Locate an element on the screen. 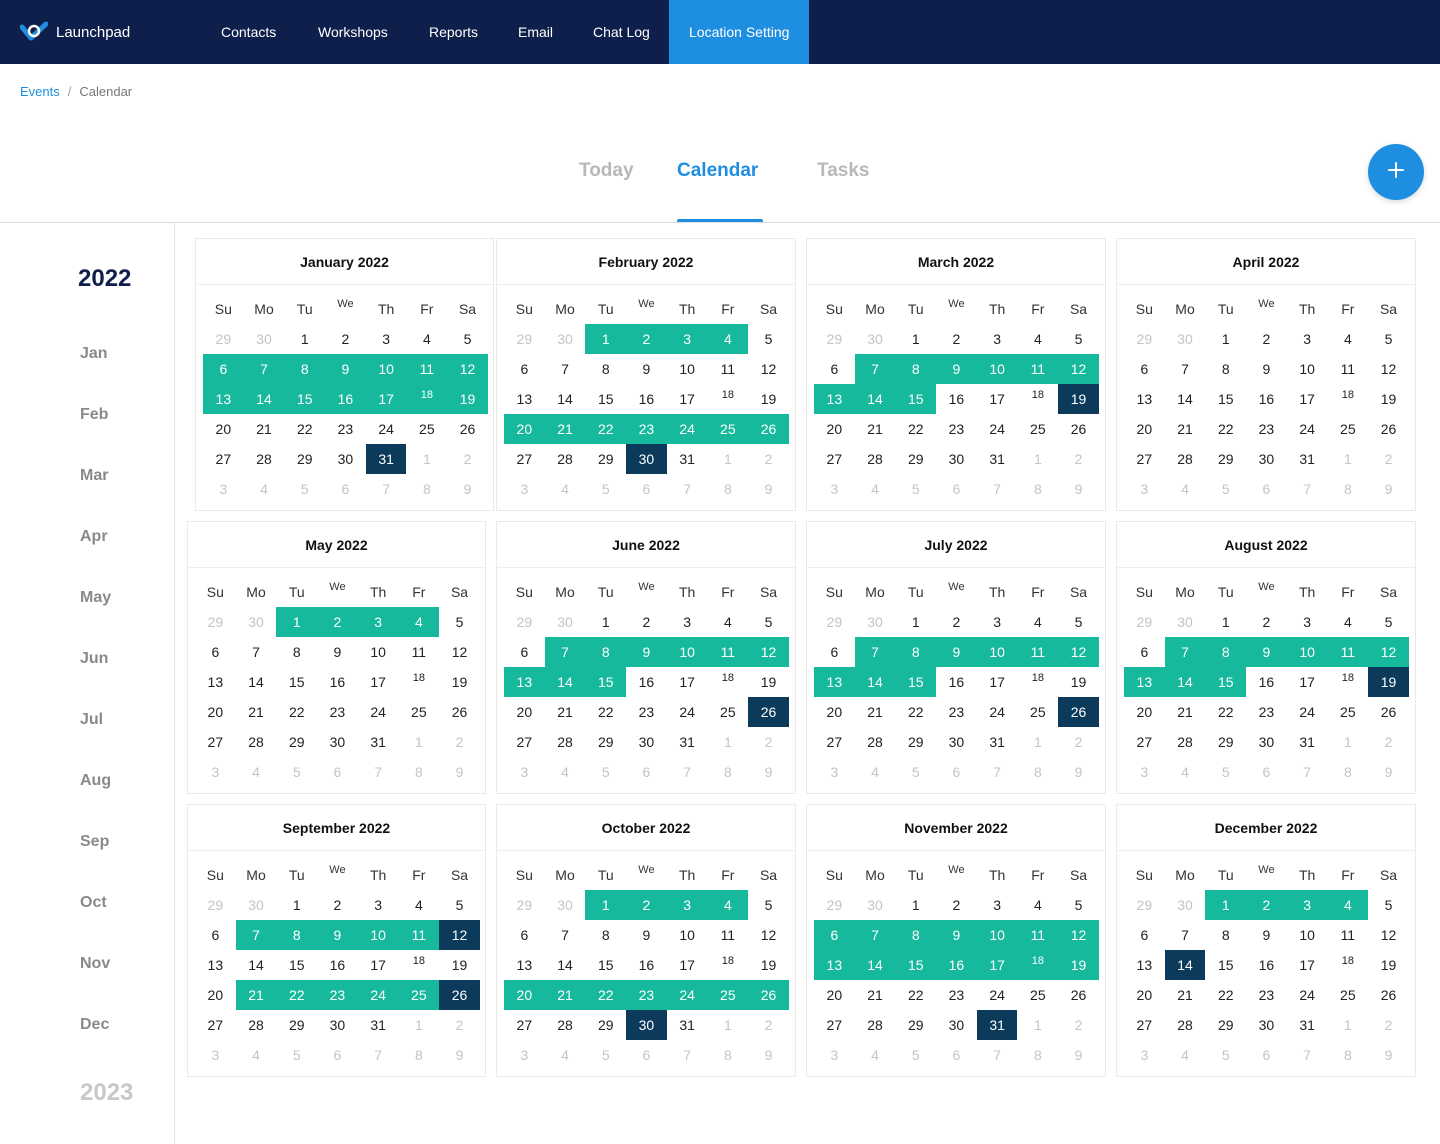 Image resolution: width=1440 pixels, height=1144 pixels. calendar-day: 31 is located at coordinates (687, 742).